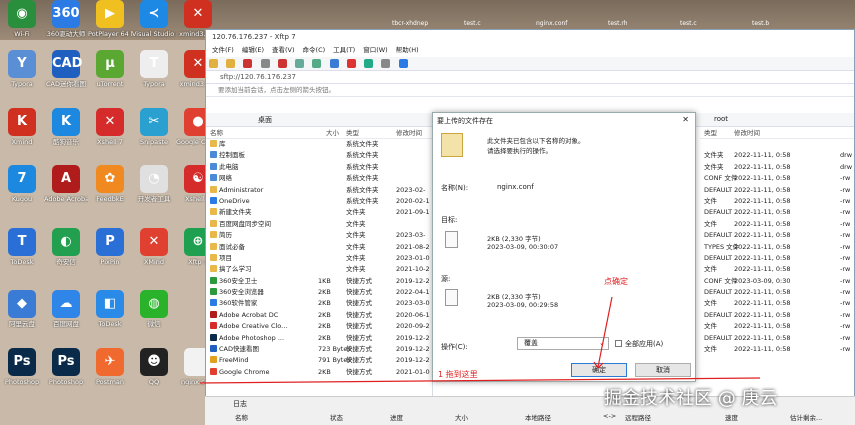  I want to click on top-file-label: test.b, so click(760, 23).